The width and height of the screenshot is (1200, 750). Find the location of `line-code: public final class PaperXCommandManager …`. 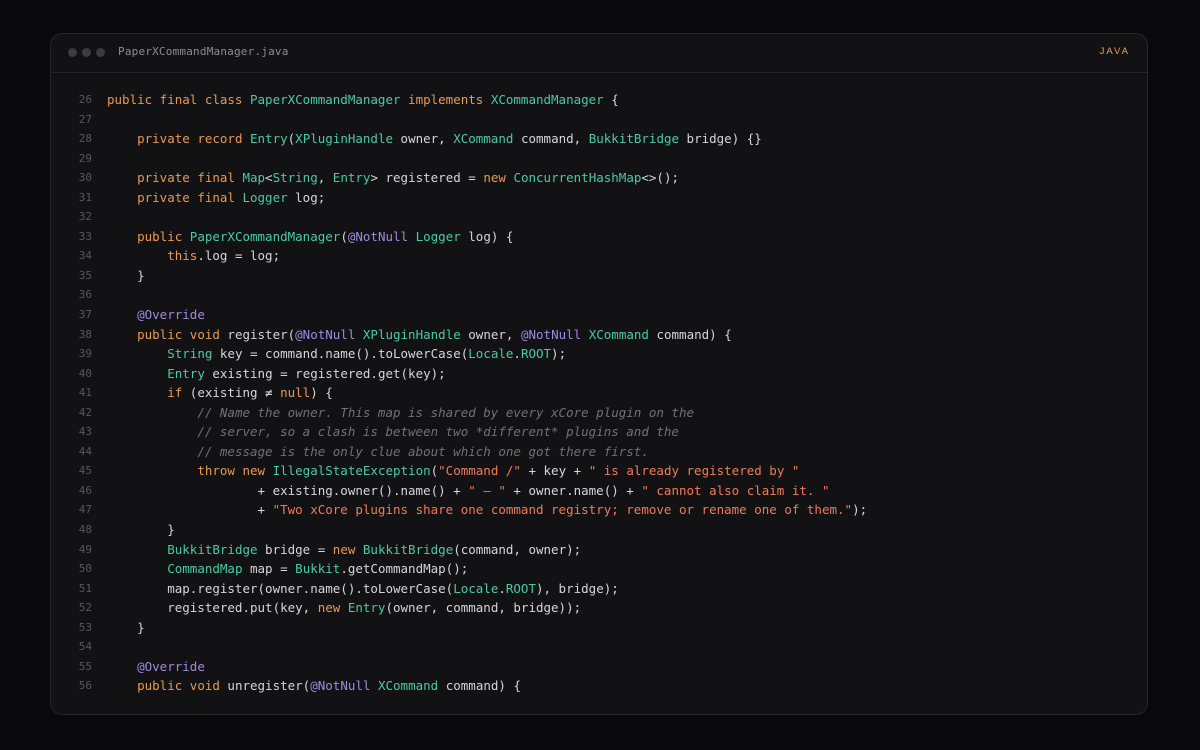

line-code: public final class PaperXCommandManager … is located at coordinates (363, 100).